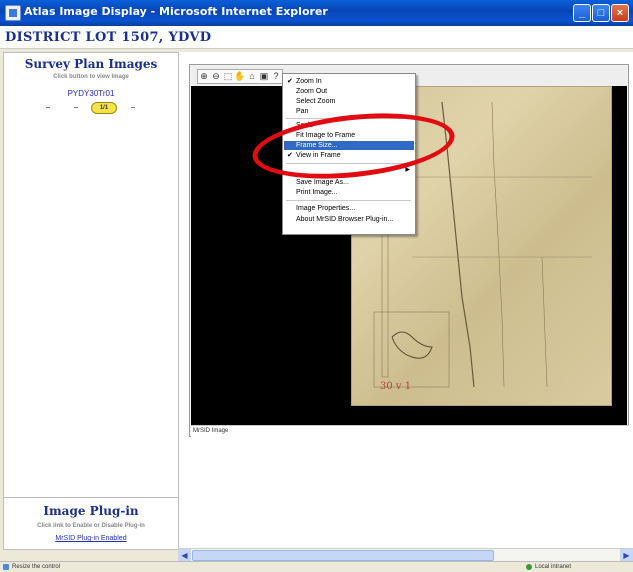 This screenshot has width=633, height=572. I want to click on help-icon: ?, so click(276, 76).